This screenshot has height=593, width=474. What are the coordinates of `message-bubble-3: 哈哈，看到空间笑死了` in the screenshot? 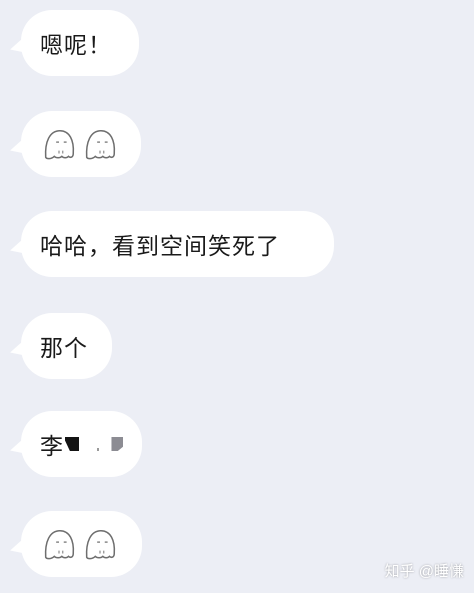 It's located at (177, 244).